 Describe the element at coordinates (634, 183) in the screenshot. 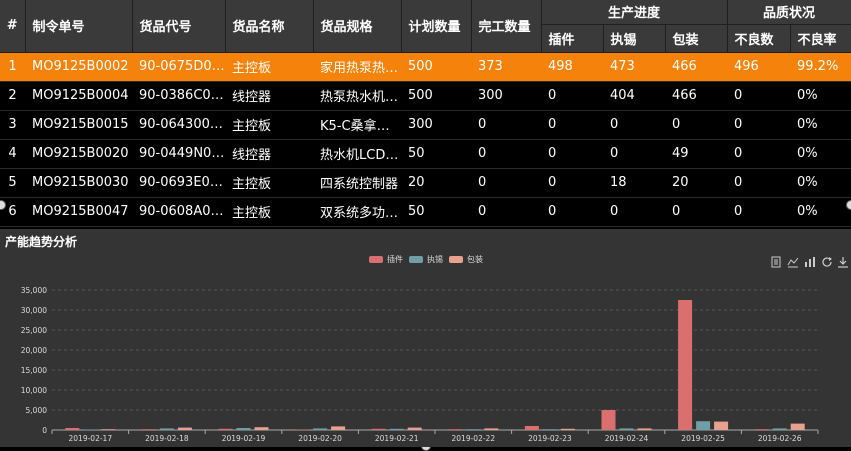

I see `cell-solder: 18` at that location.